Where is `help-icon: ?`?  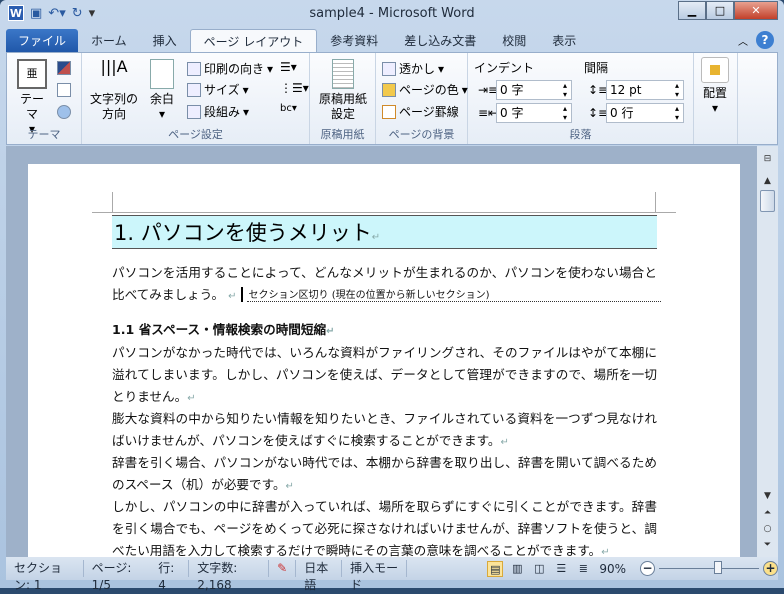 help-icon: ? is located at coordinates (765, 40).